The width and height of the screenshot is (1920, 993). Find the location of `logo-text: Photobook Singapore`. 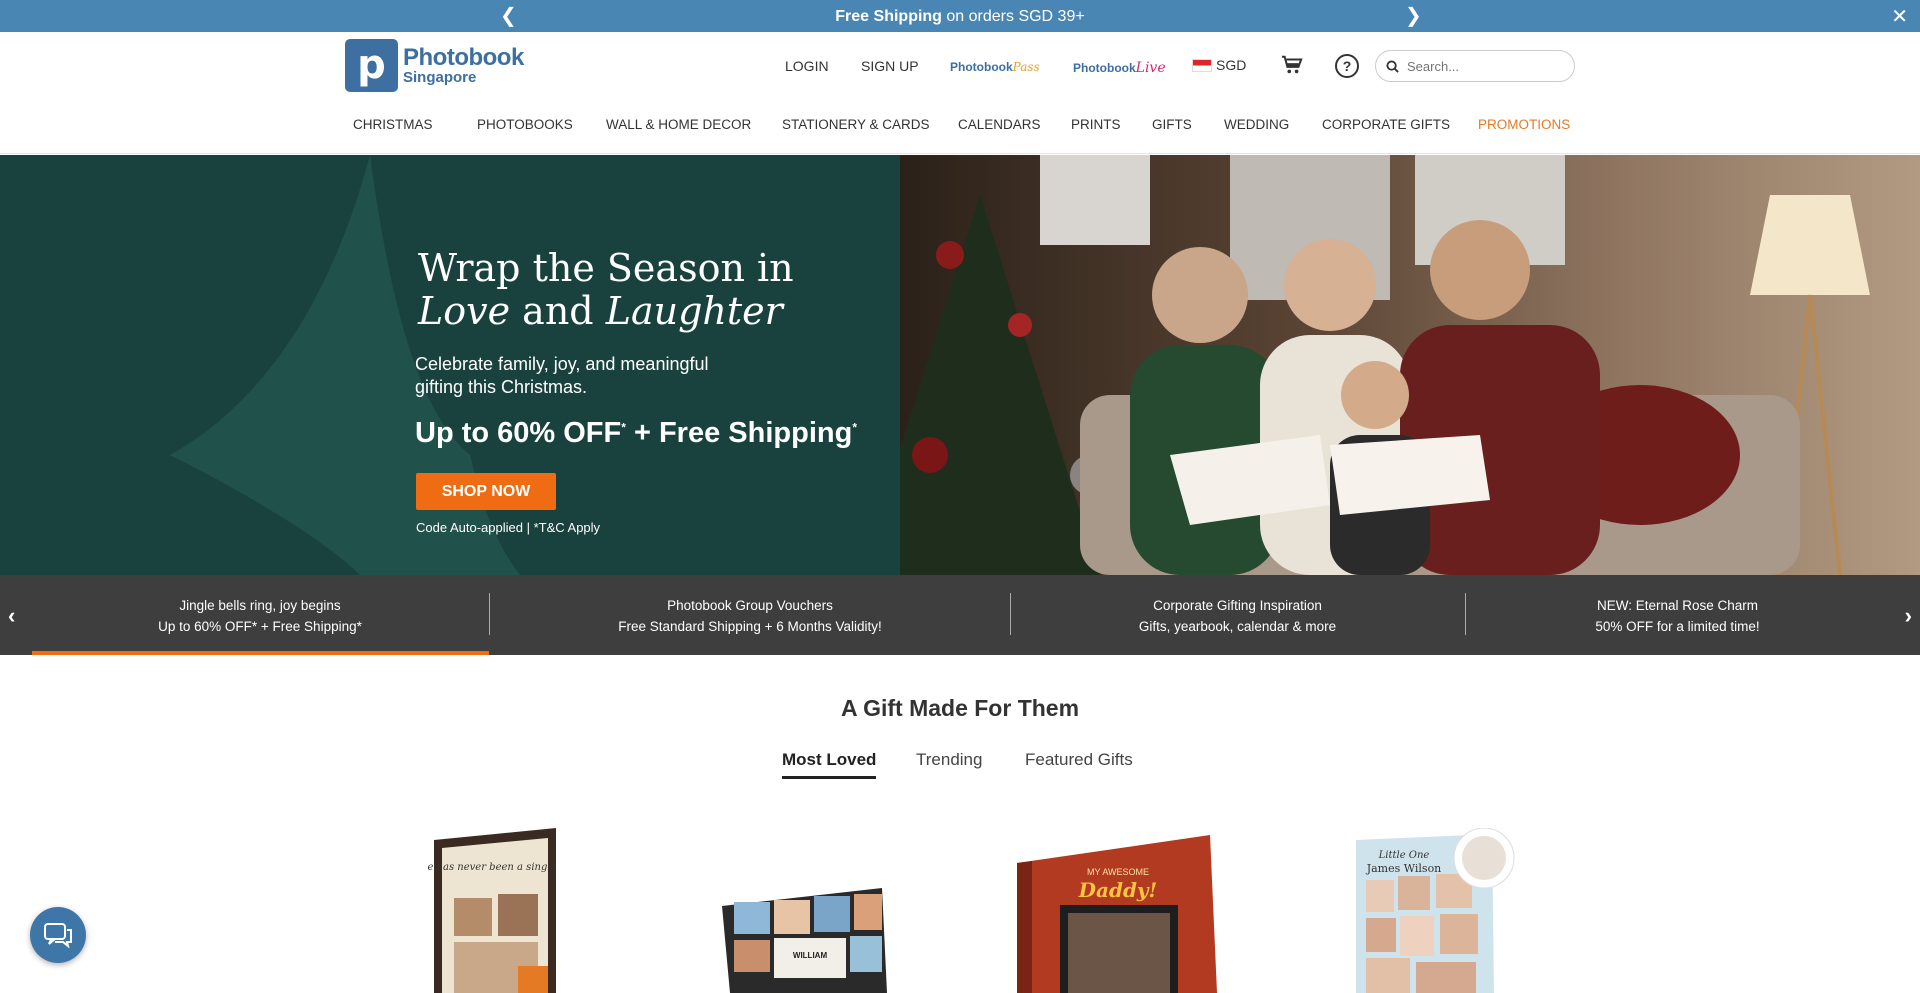

logo-text: Photobook Singapore is located at coordinates (463, 64).